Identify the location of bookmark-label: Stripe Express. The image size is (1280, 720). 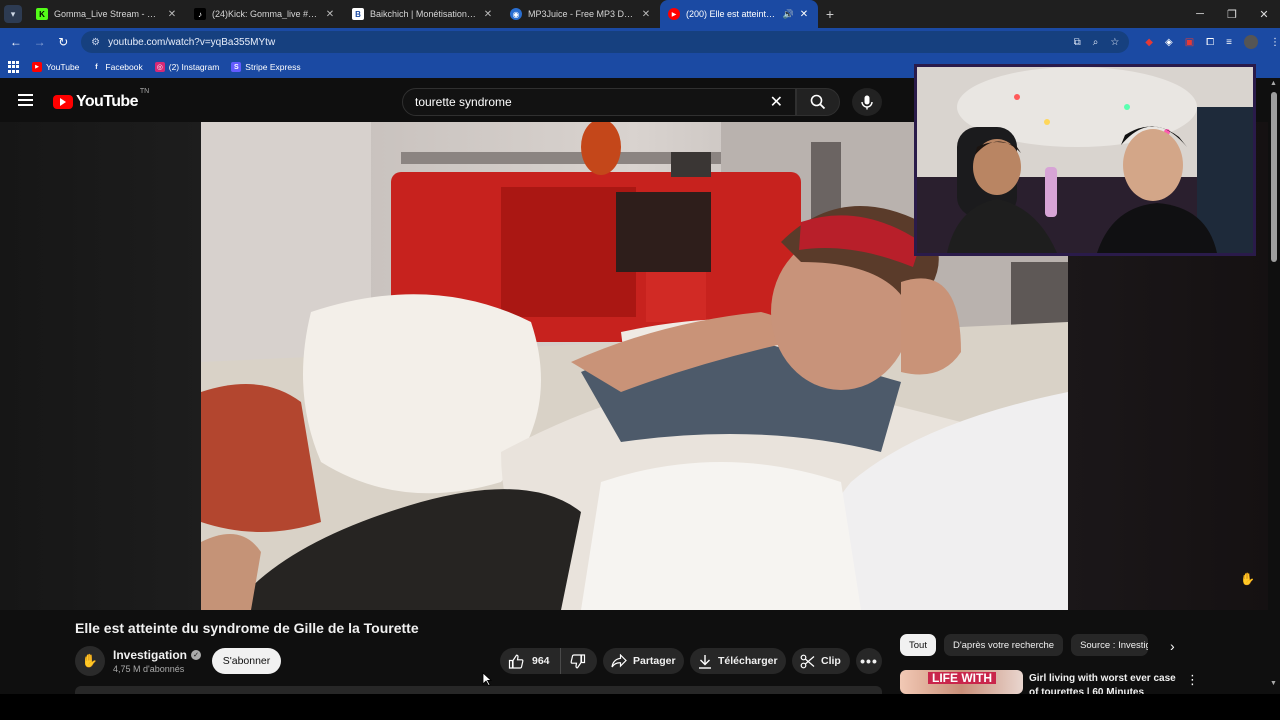
(273, 67).